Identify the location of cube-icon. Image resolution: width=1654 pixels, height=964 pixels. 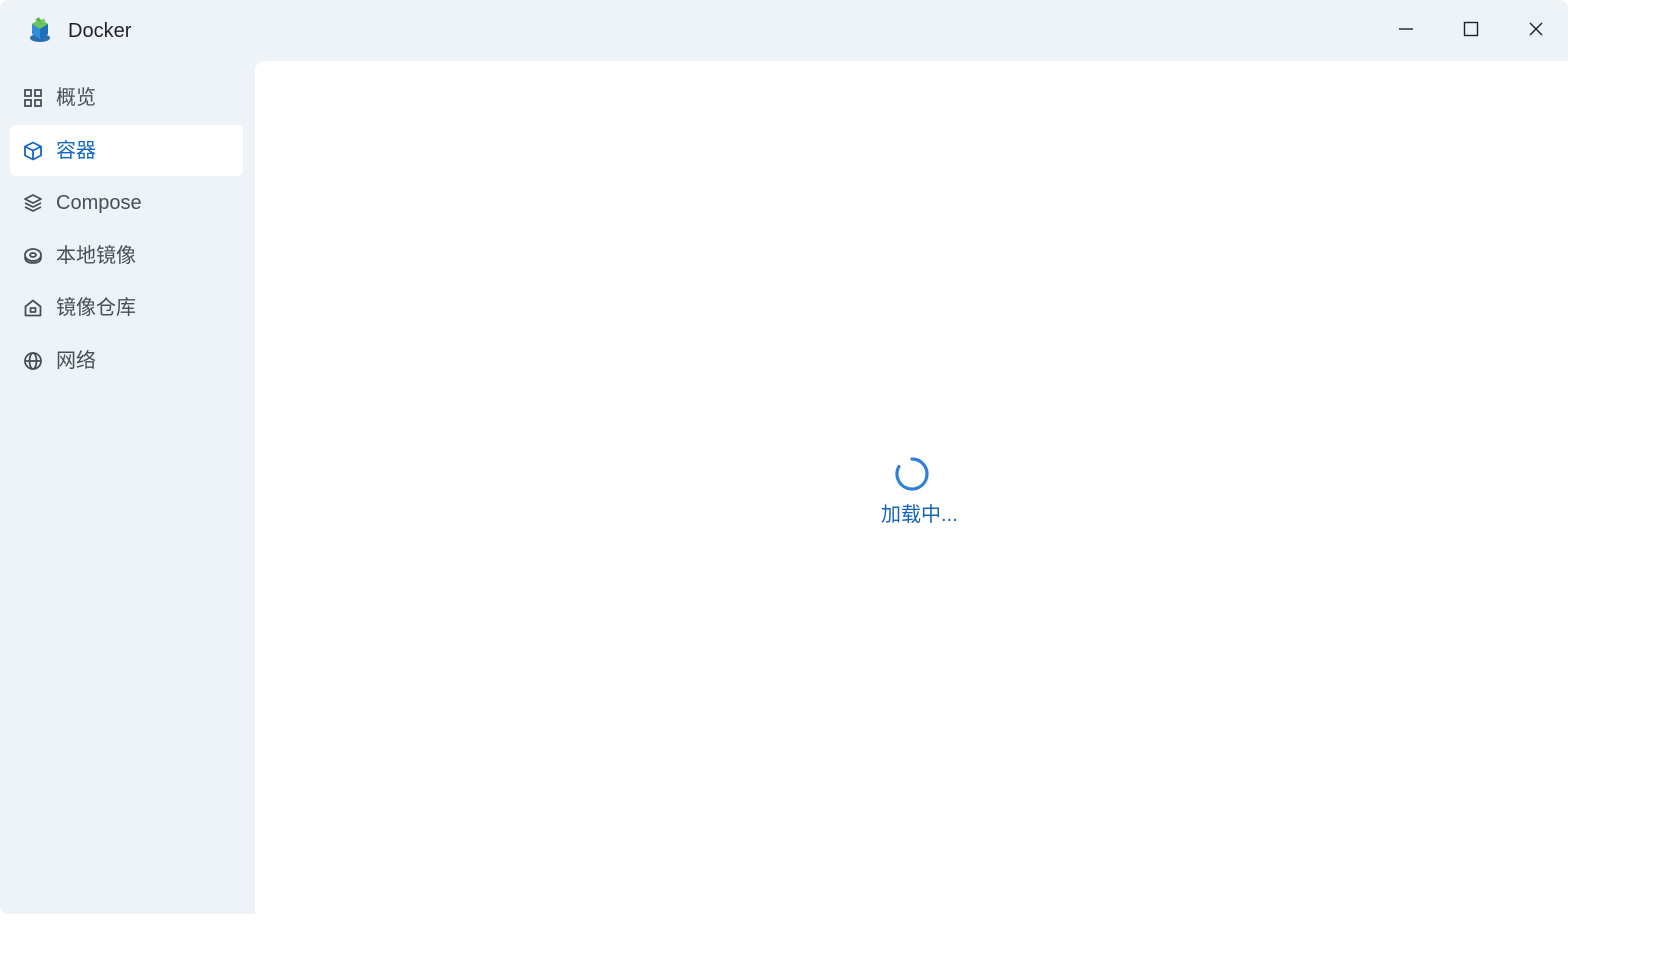
(33, 151).